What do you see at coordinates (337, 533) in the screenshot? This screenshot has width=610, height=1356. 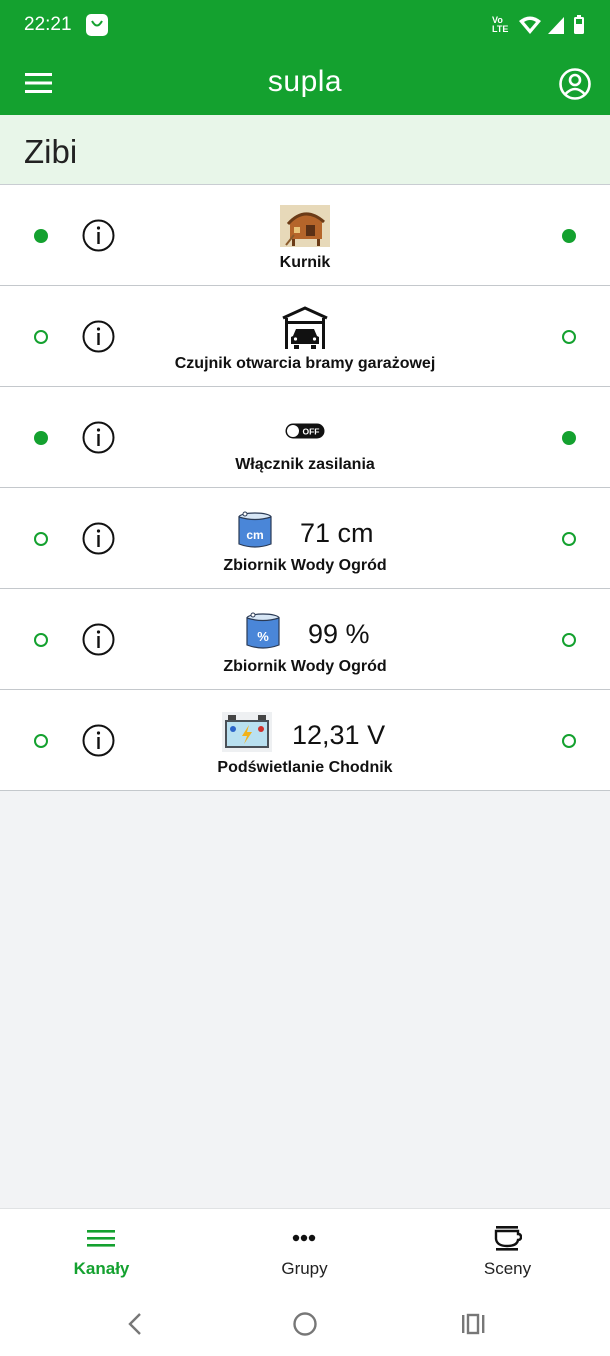 I see `channel-value: 71 cm` at bounding box center [337, 533].